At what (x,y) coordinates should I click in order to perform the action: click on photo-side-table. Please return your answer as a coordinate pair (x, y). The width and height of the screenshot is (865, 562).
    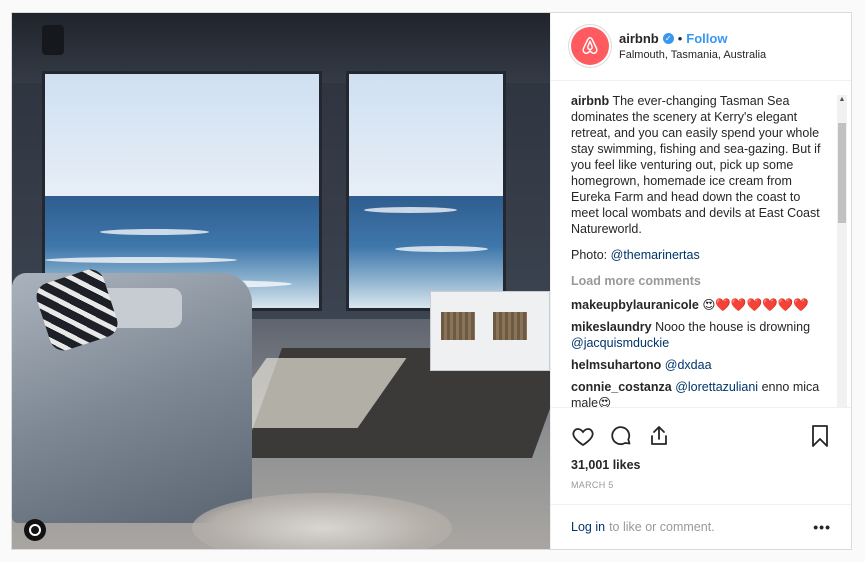
    Looking at the image, I should click on (490, 331).